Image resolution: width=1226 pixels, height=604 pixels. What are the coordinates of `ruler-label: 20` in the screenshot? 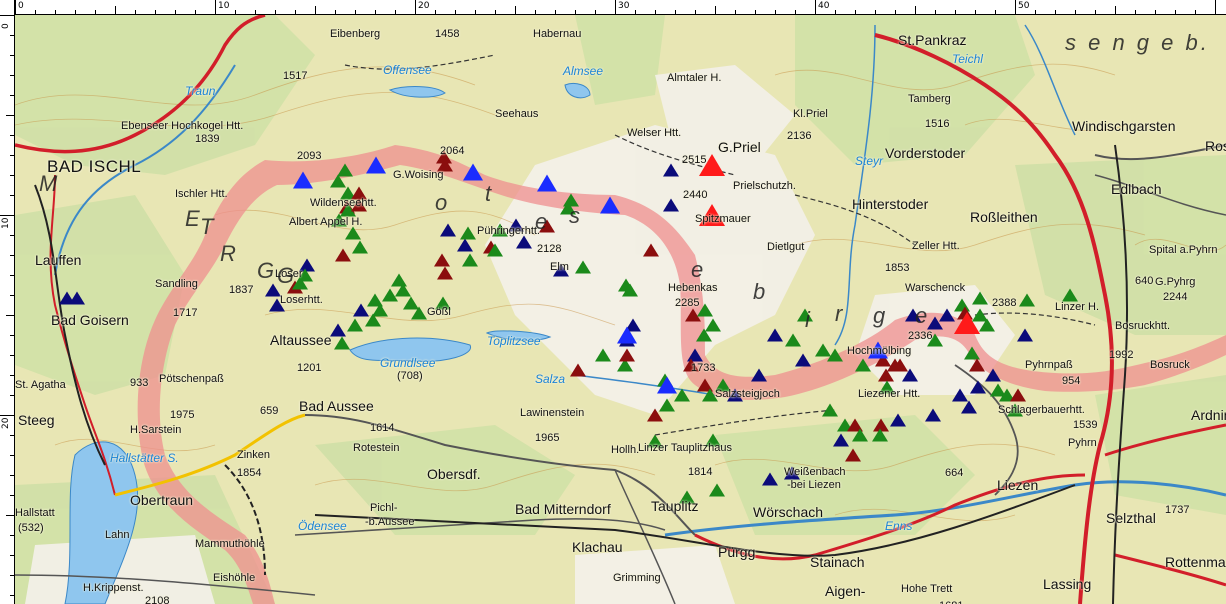 It's located at (424, 6).